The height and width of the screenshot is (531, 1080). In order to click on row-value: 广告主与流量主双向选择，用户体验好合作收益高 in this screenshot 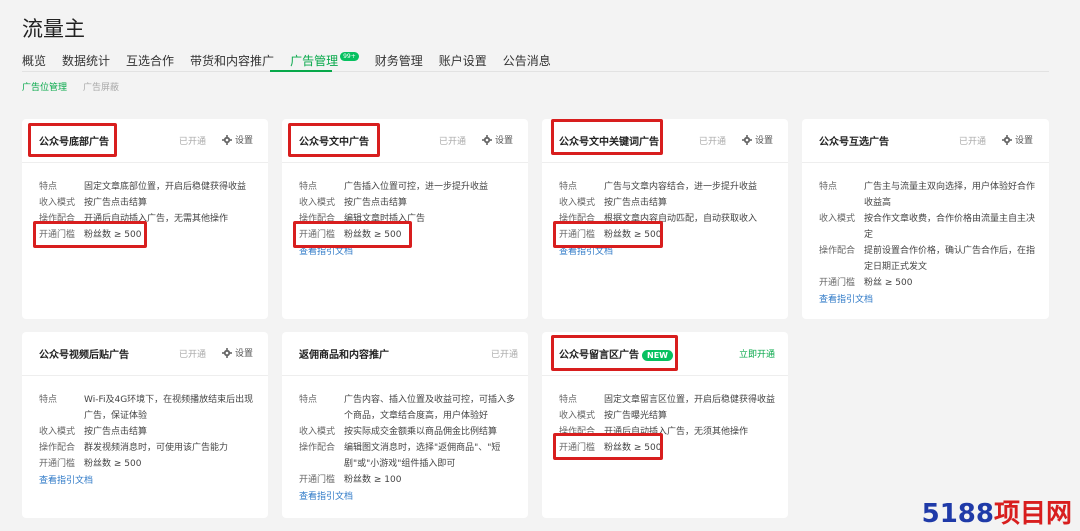, I will do `click(950, 195)`.